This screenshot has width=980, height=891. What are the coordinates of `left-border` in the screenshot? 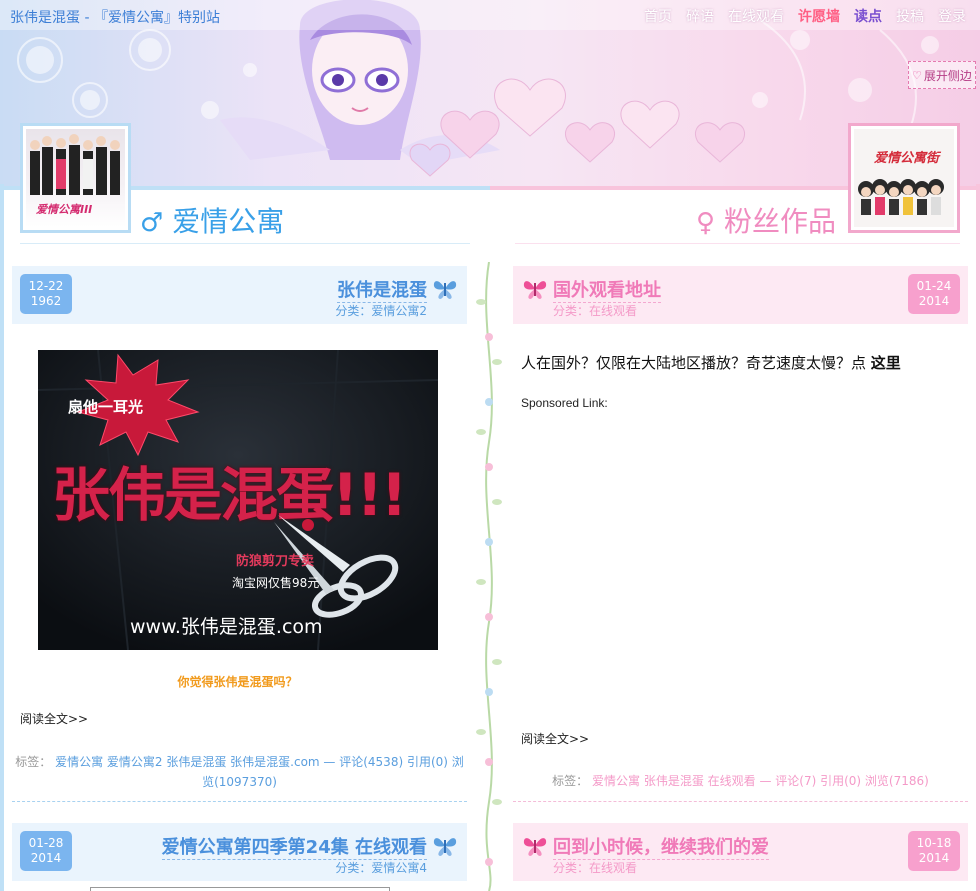 It's located at (2, 537).